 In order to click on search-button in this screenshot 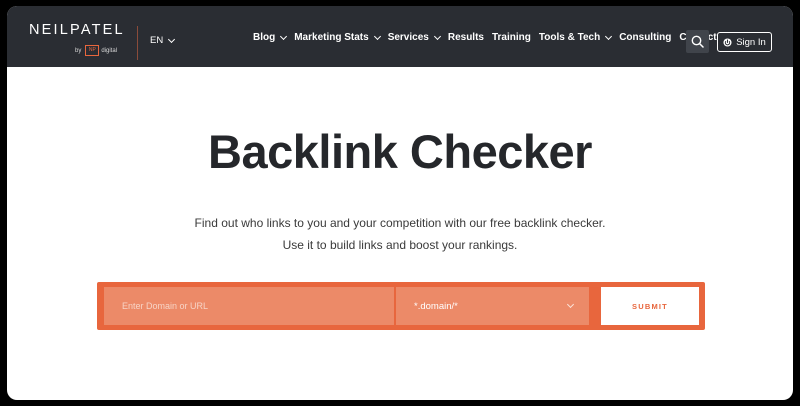, I will do `click(697, 41)`.